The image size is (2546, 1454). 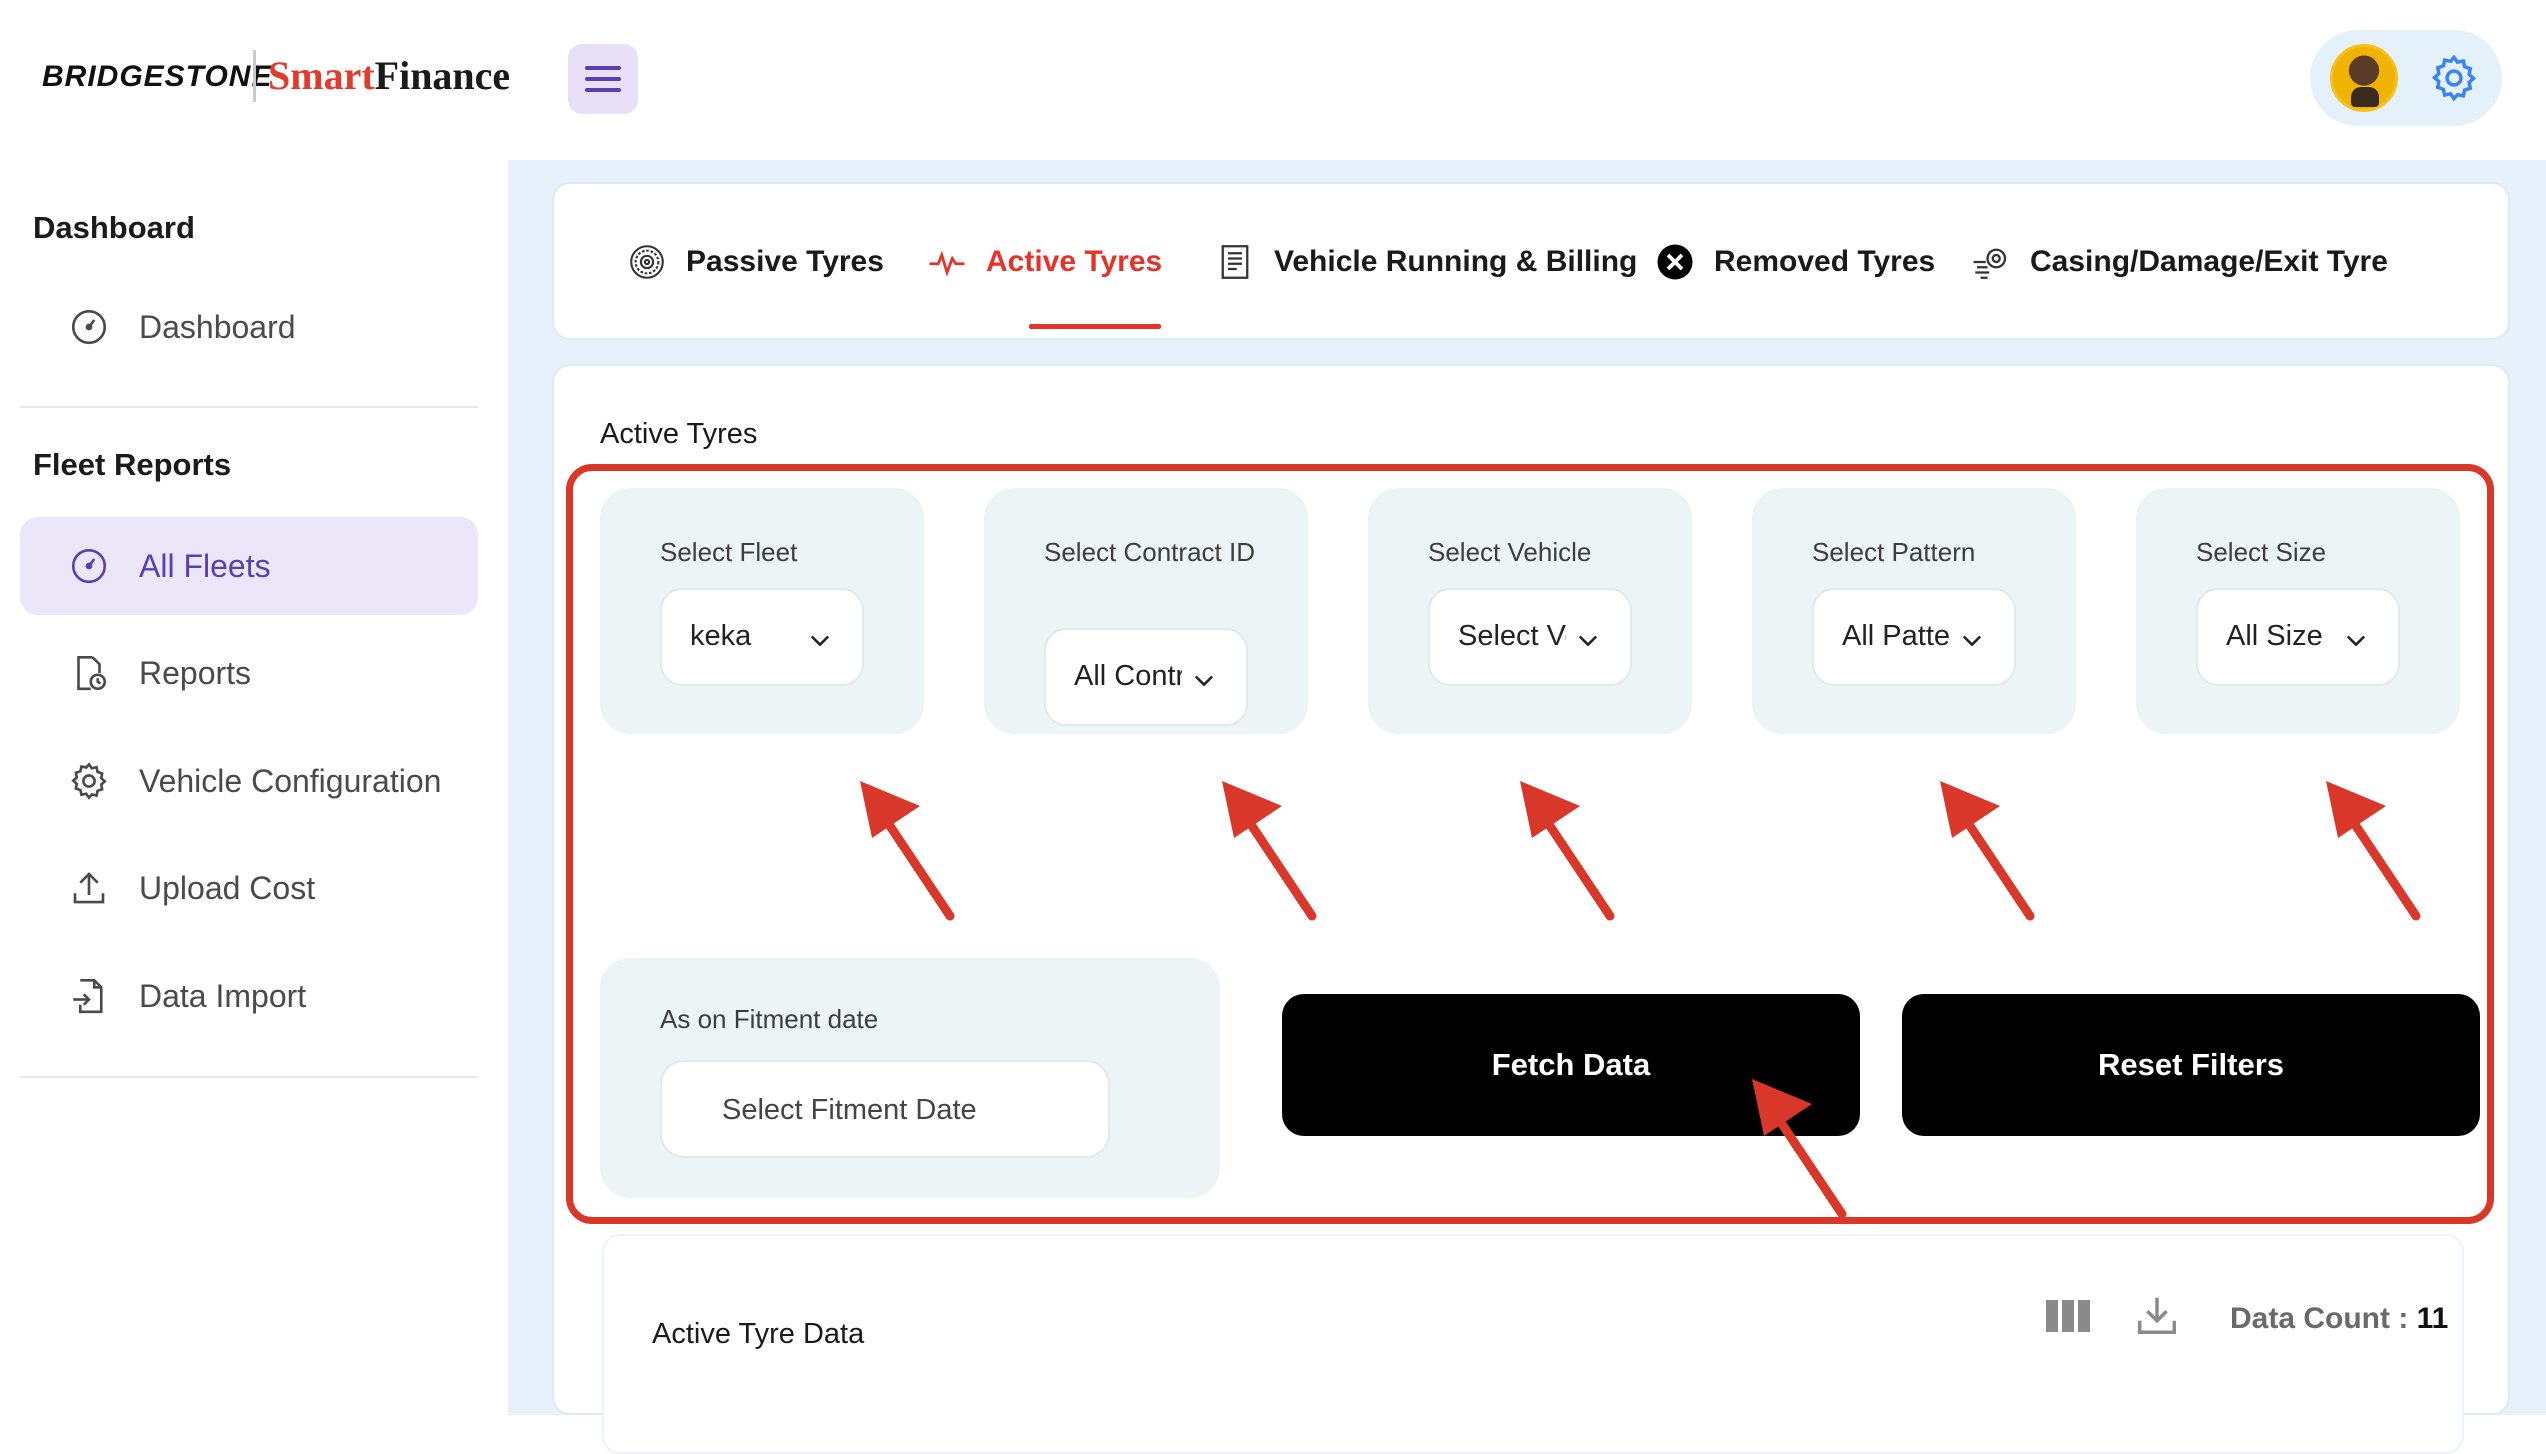 I want to click on filter-label: Select Contract ID, so click(x=1149, y=552).